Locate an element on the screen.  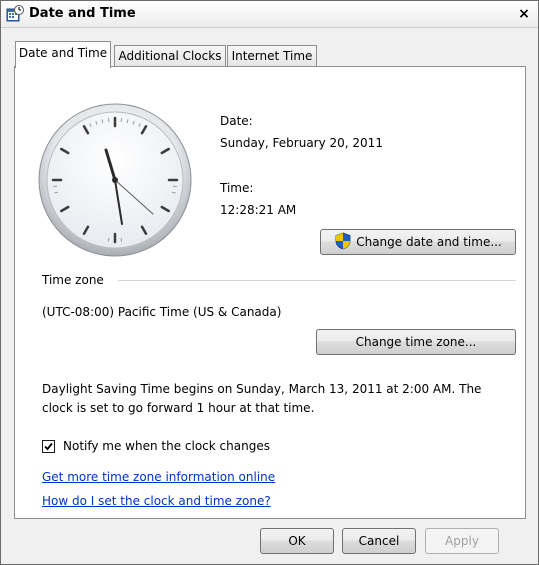
tab-date-and-time: Date and Time is located at coordinates (63, 54).